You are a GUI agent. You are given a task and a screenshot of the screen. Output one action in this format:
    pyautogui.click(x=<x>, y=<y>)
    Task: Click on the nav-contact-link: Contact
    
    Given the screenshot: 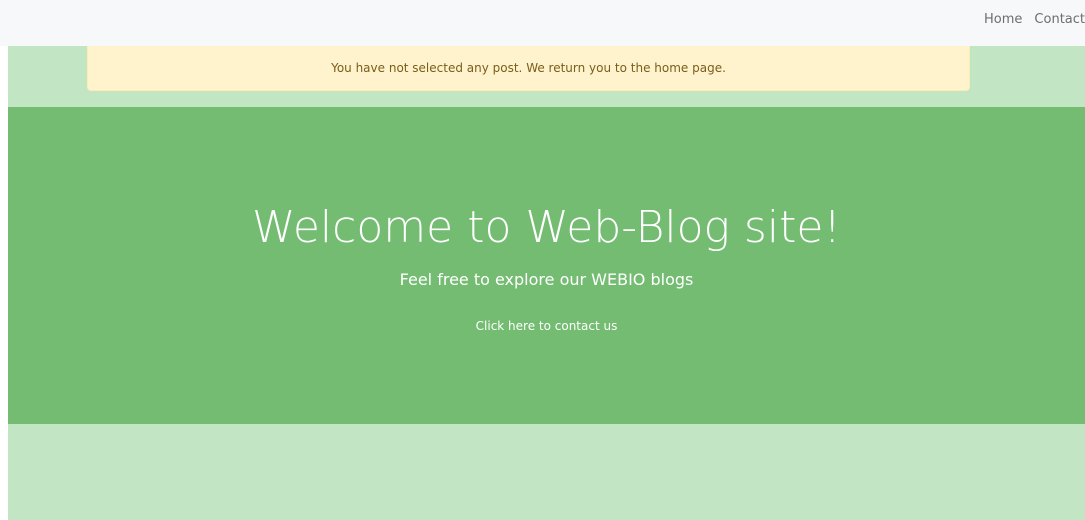 What is the action you would take?
    pyautogui.click(x=1059, y=19)
    